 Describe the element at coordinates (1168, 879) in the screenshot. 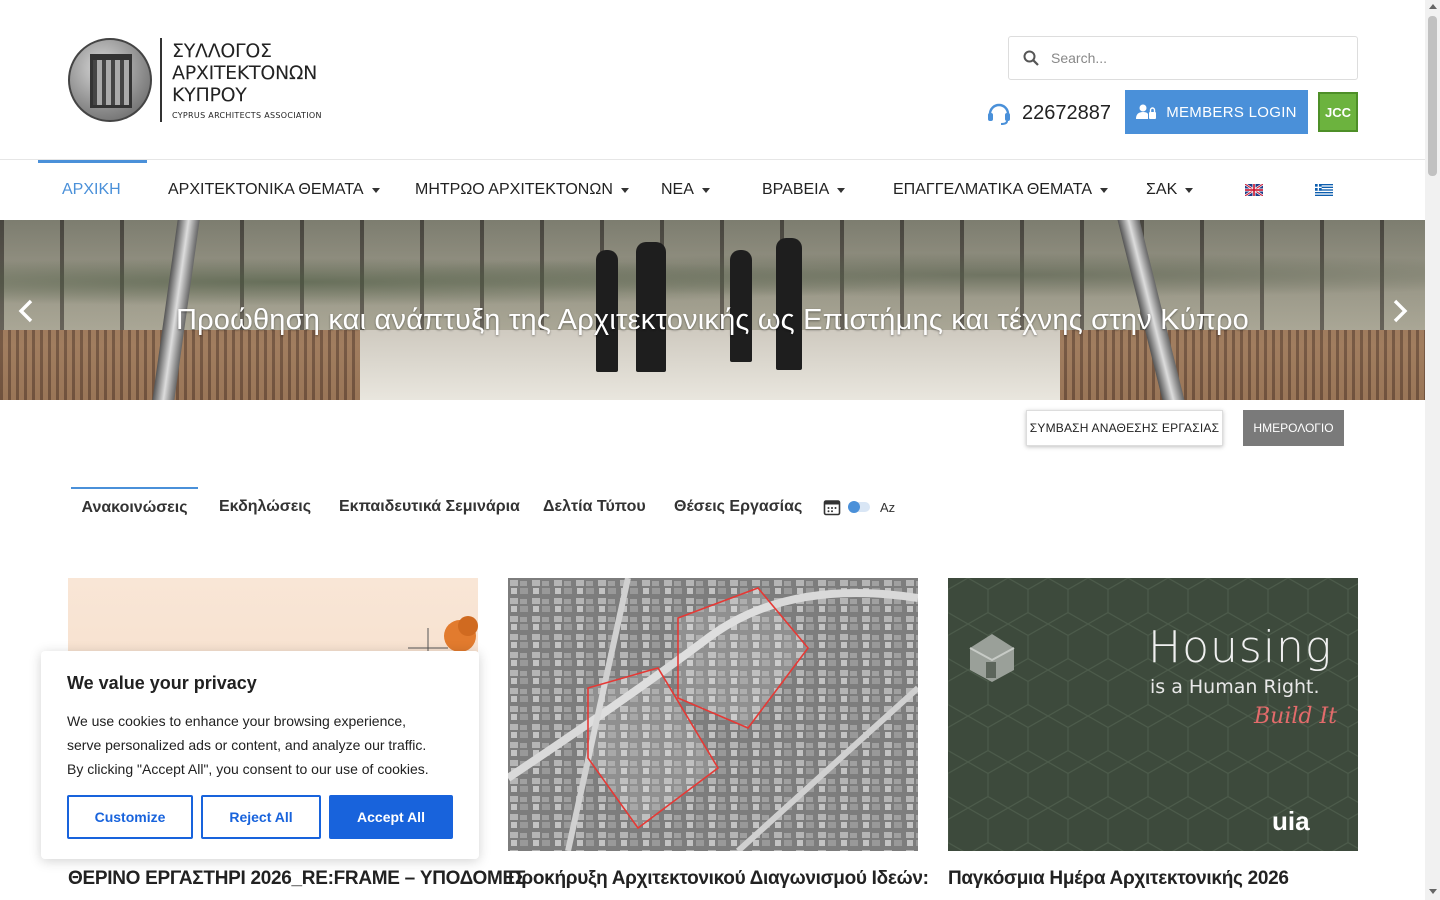

I see `card-title: Παγκόσμια Ημέρα Αρχιτεκτονικής 2026` at that location.